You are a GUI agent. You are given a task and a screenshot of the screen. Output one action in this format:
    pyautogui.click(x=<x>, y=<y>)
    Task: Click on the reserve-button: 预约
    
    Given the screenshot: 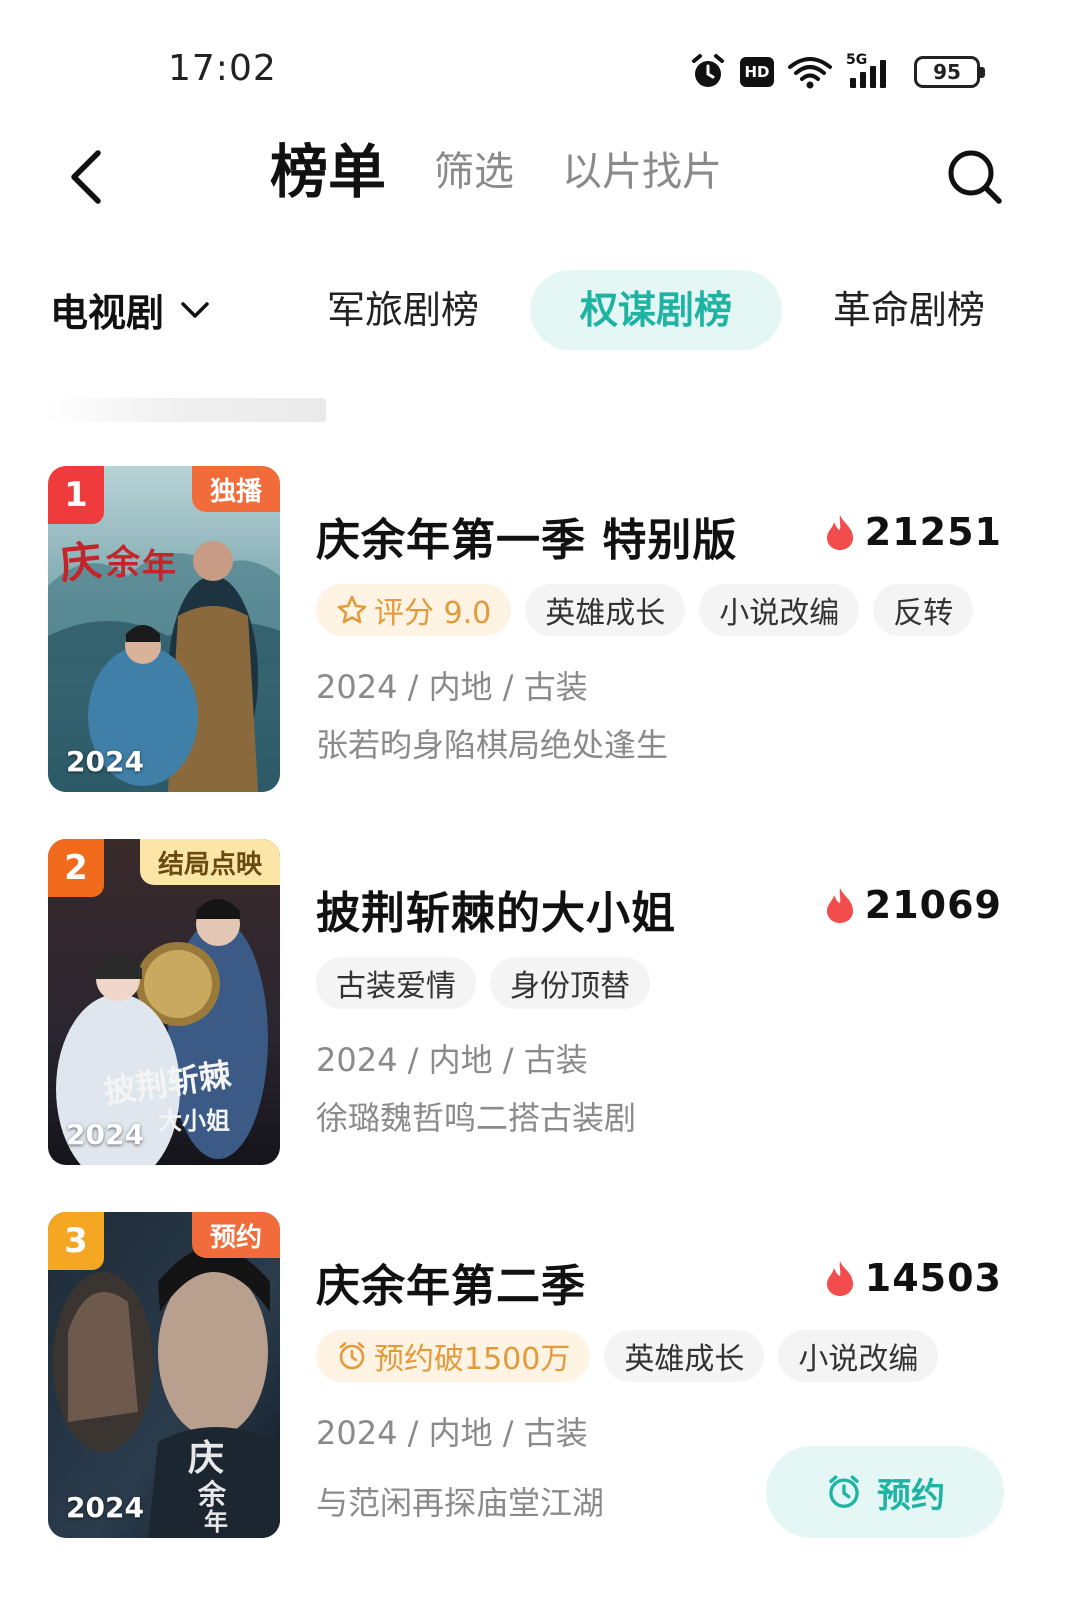 What is the action you would take?
    pyautogui.click(x=885, y=1492)
    